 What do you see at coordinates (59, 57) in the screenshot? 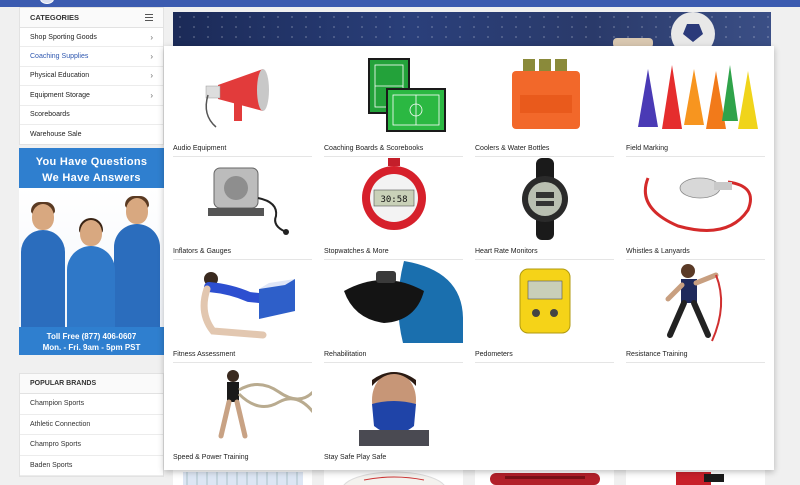
I see `category-label: Coaching Supplies` at bounding box center [59, 57].